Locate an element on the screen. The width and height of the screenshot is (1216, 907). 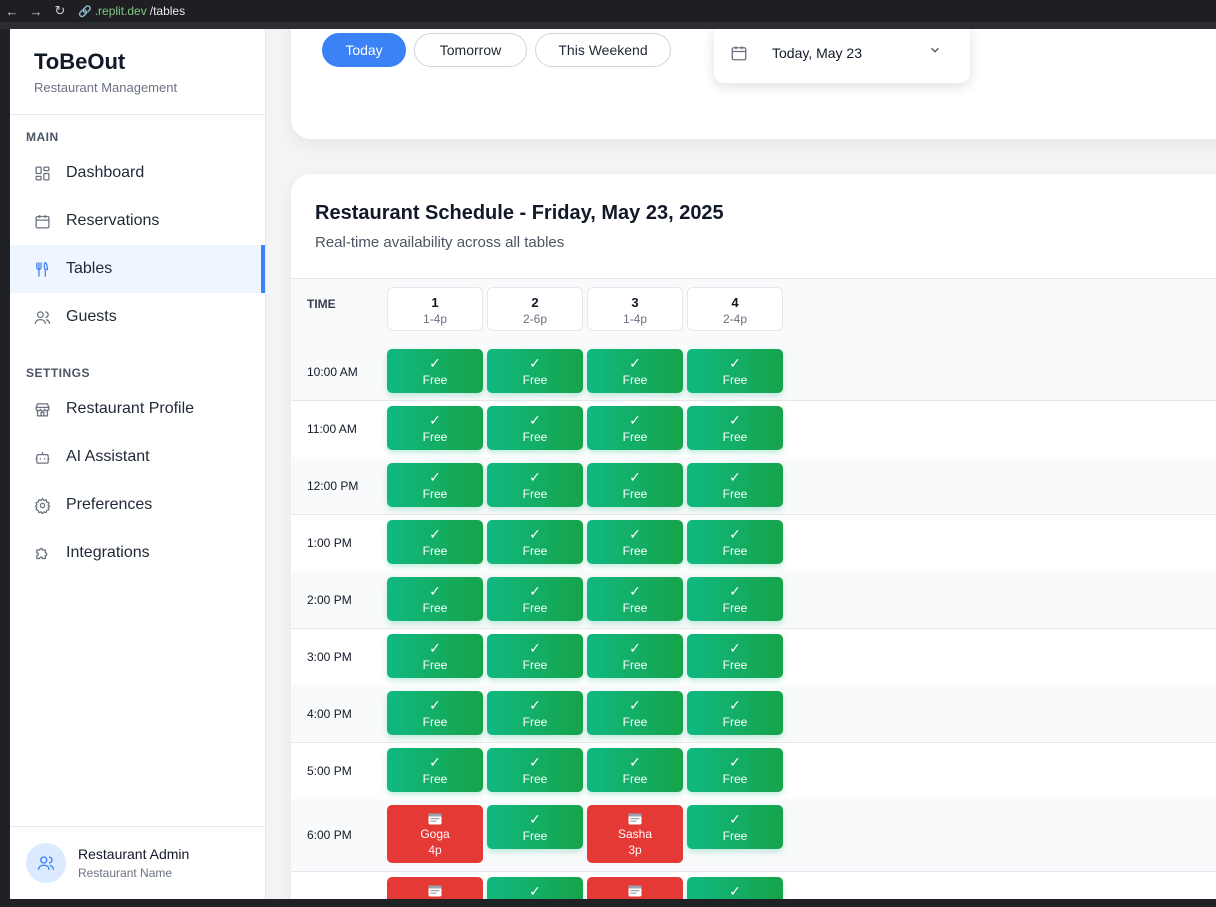
sidebar-item-dashboard: Dashboard is located at coordinates (137, 173).